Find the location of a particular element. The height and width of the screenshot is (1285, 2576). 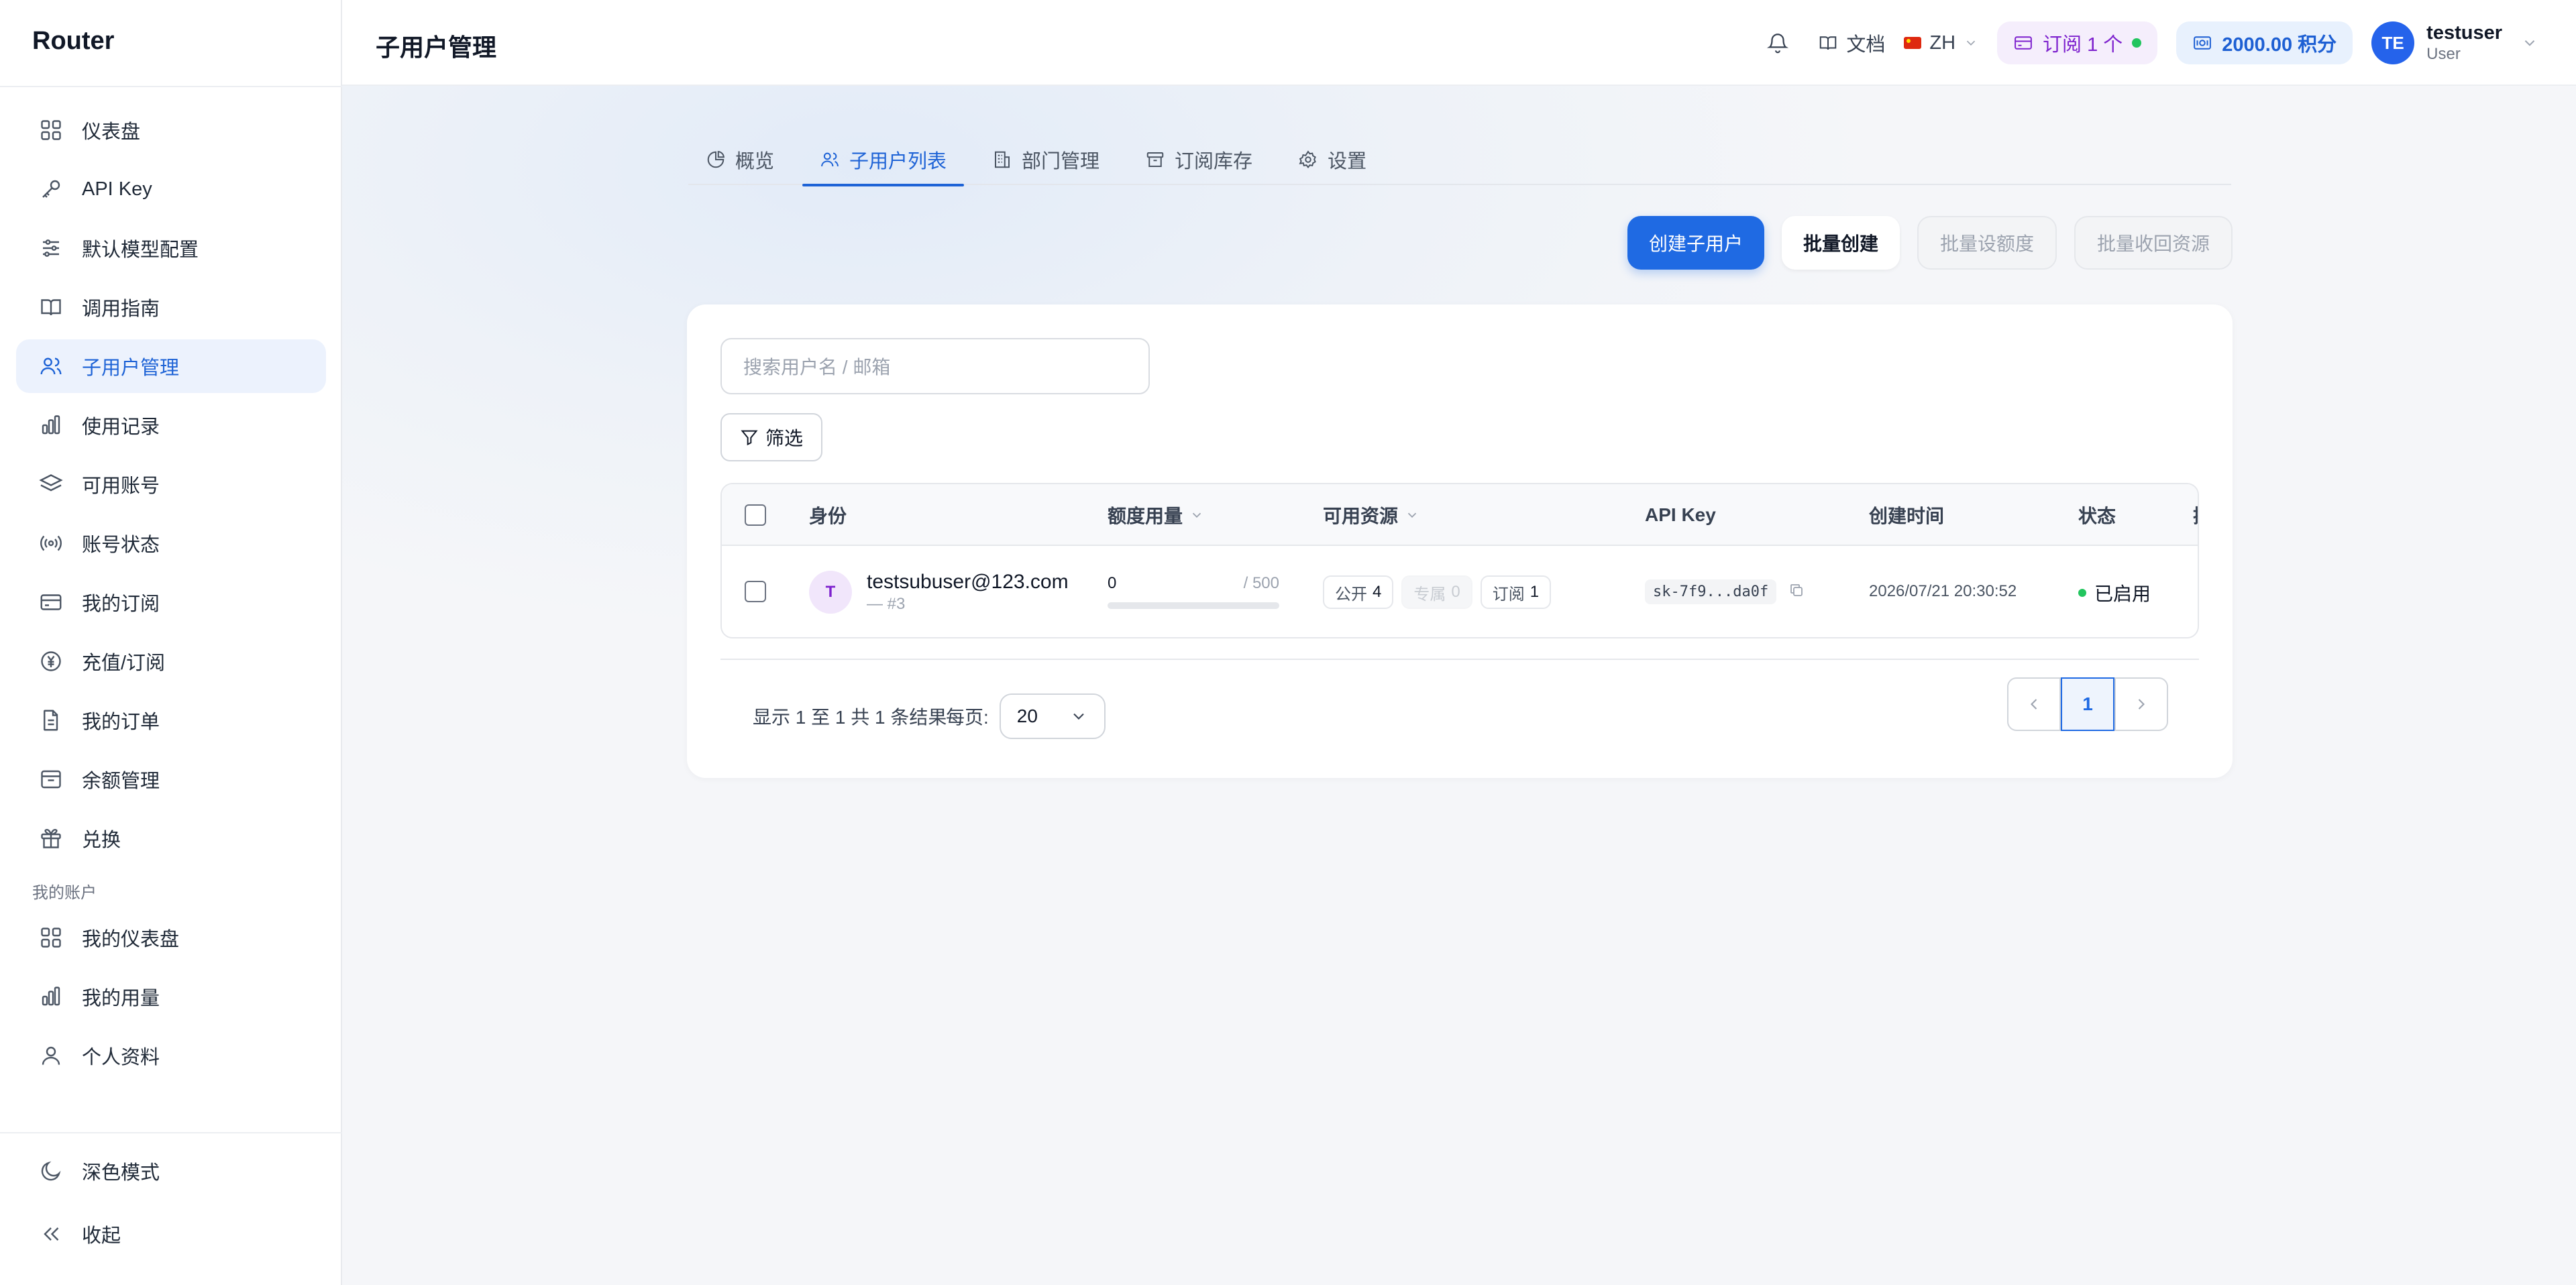

identity-cell: T testsubuser@123.com — #3 is located at coordinates (939, 592).